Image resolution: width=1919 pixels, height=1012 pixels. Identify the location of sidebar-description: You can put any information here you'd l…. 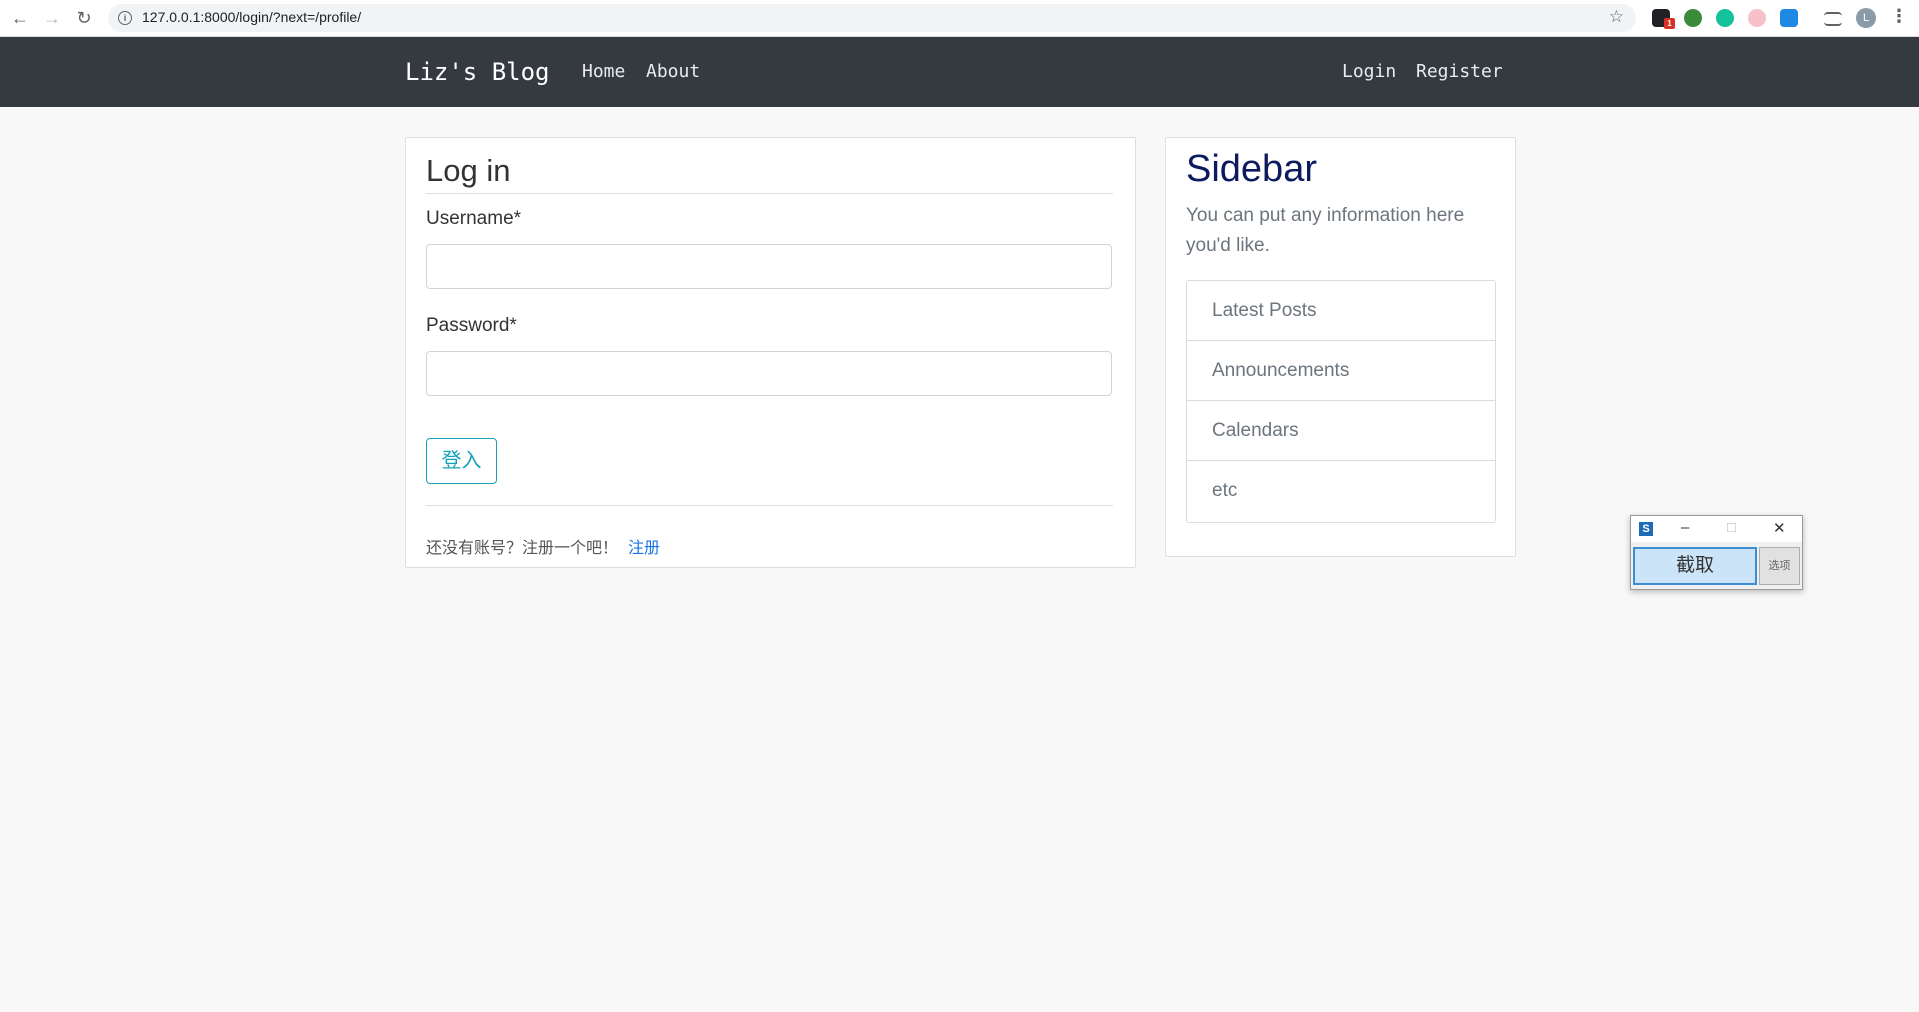
(1325, 230).